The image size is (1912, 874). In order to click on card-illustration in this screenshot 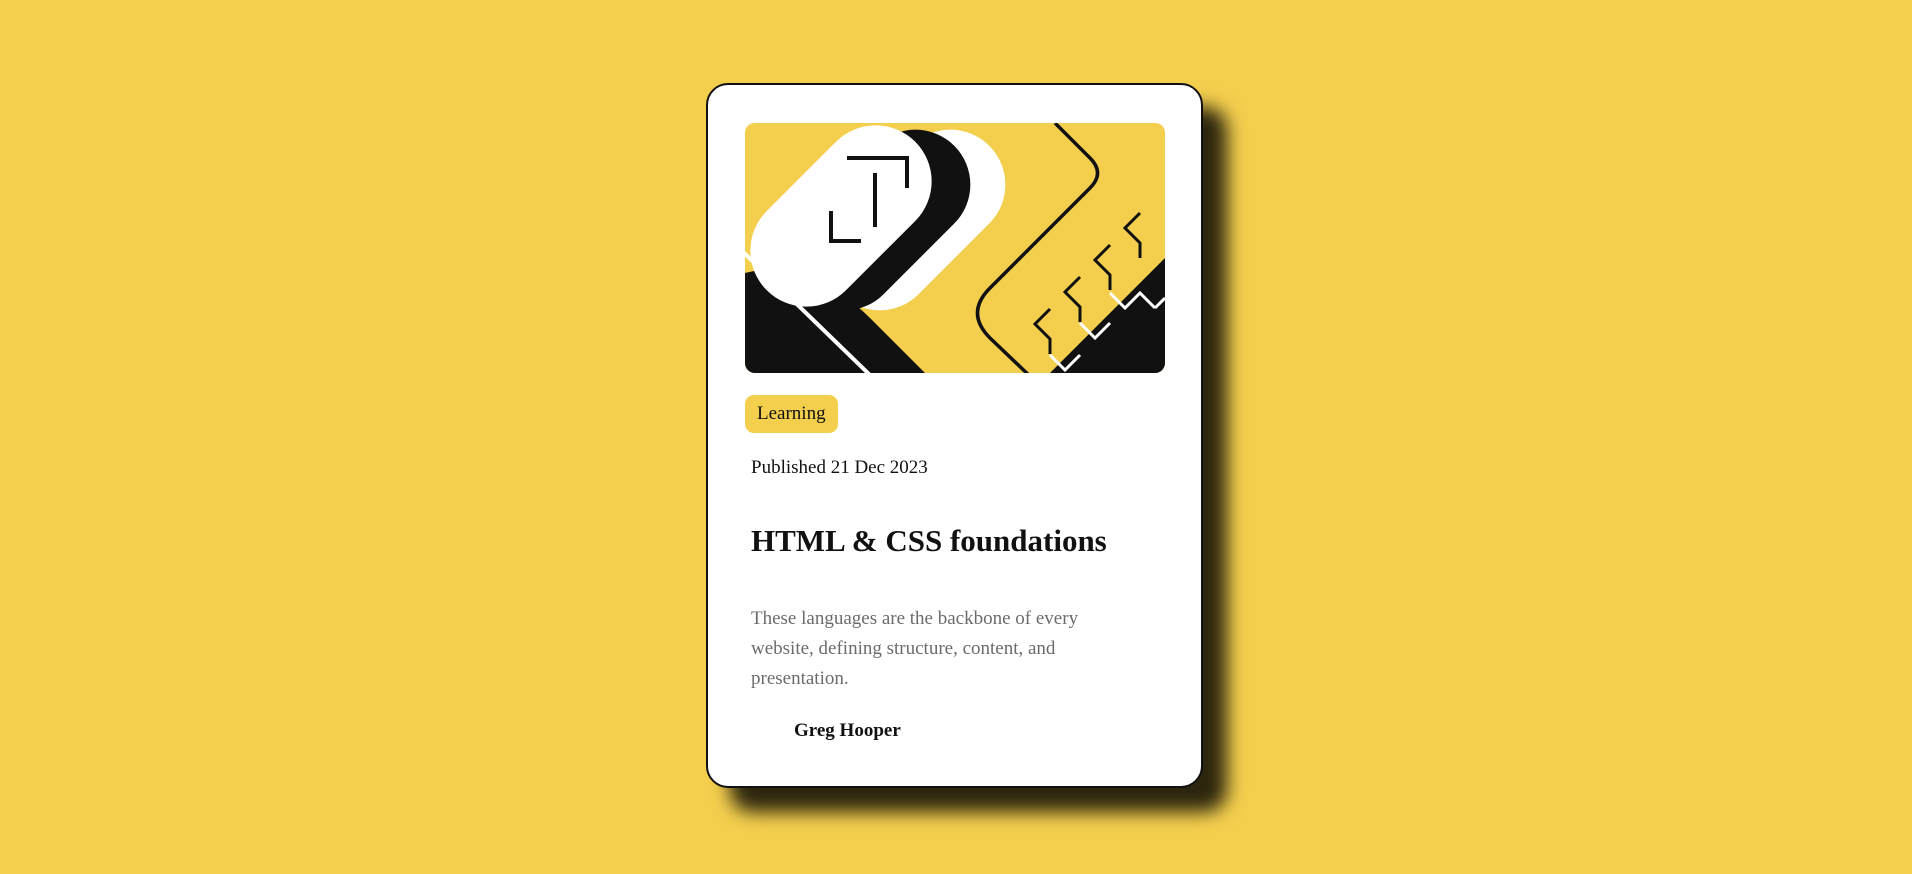, I will do `click(955, 248)`.